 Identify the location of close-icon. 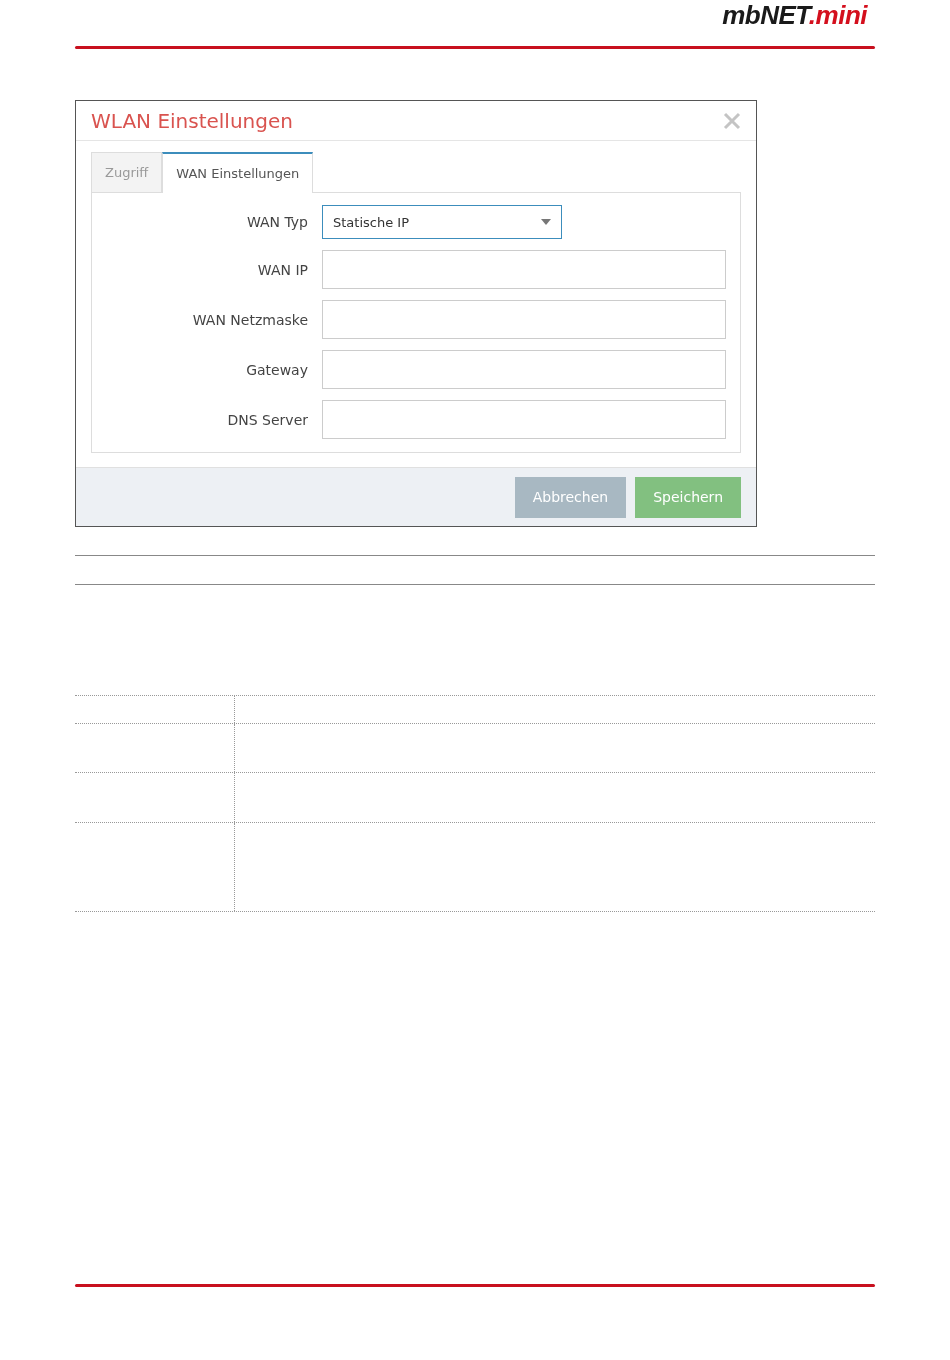
(732, 120).